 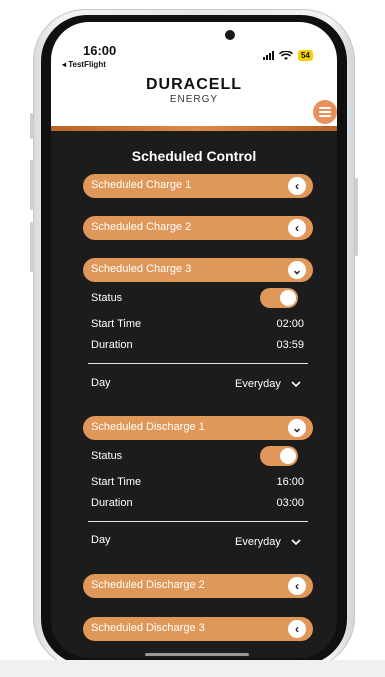 I want to click on discharge1-status-toggle, so click(x=279, y=456).